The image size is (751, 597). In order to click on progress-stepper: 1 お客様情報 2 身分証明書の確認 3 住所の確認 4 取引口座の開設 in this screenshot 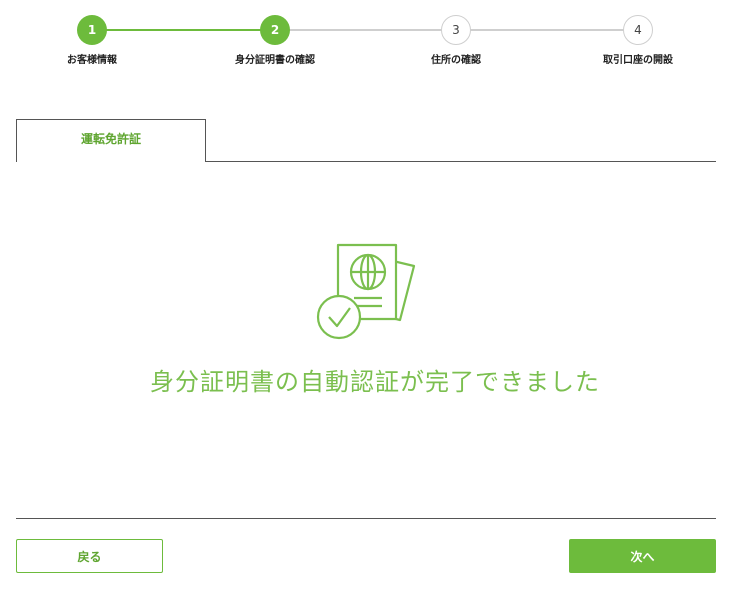, I will do `click(375, 40)`.